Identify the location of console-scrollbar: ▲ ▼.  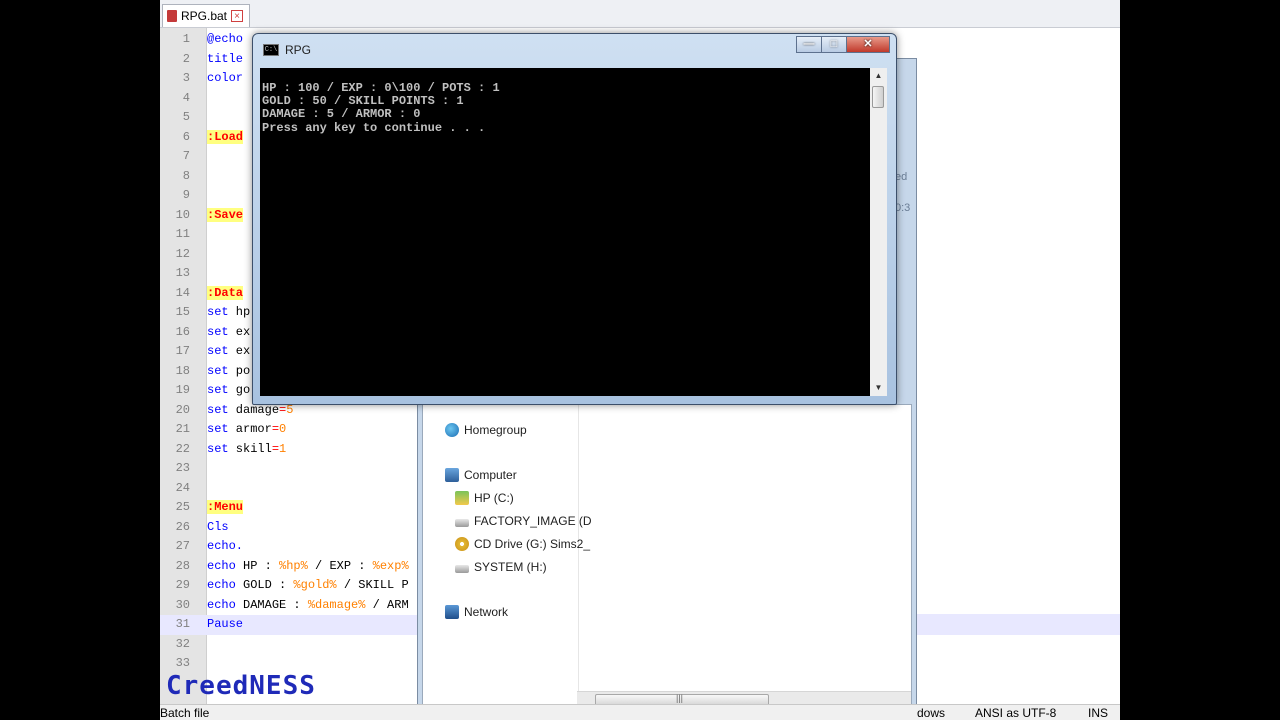
(878, 232).